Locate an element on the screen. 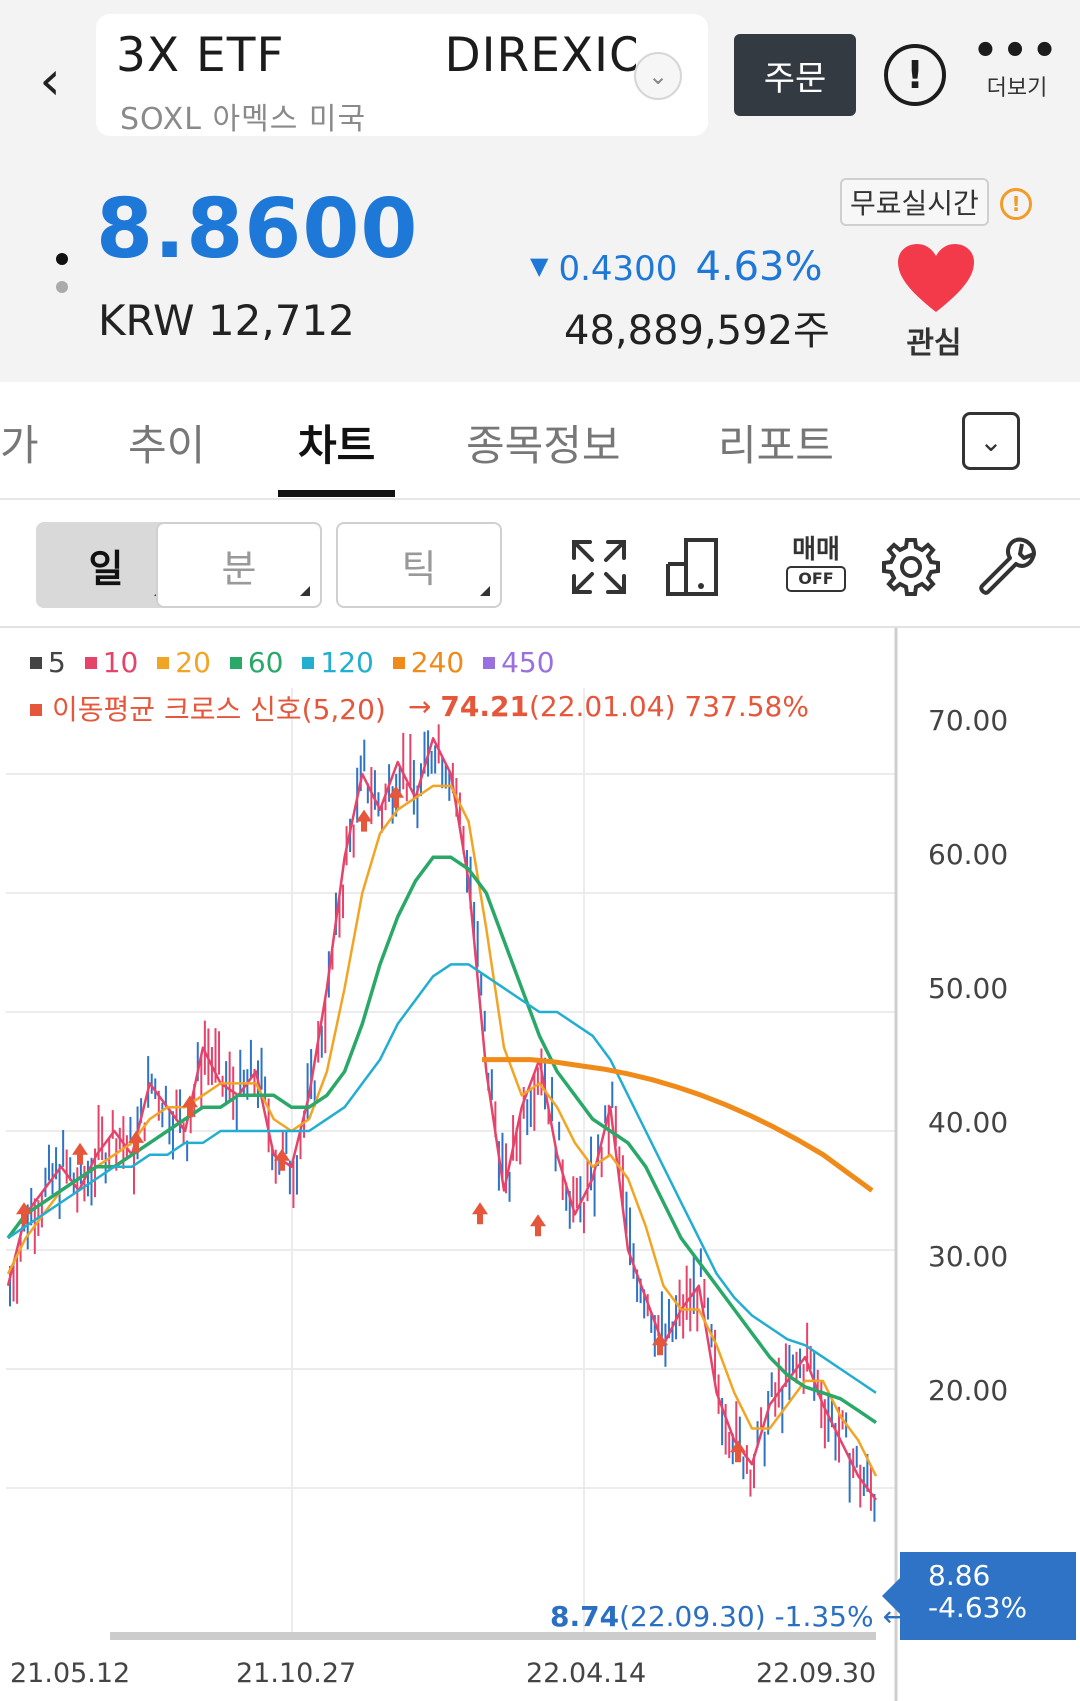  krw-price: KRW 12,712 is located at coordinates (226, 320).